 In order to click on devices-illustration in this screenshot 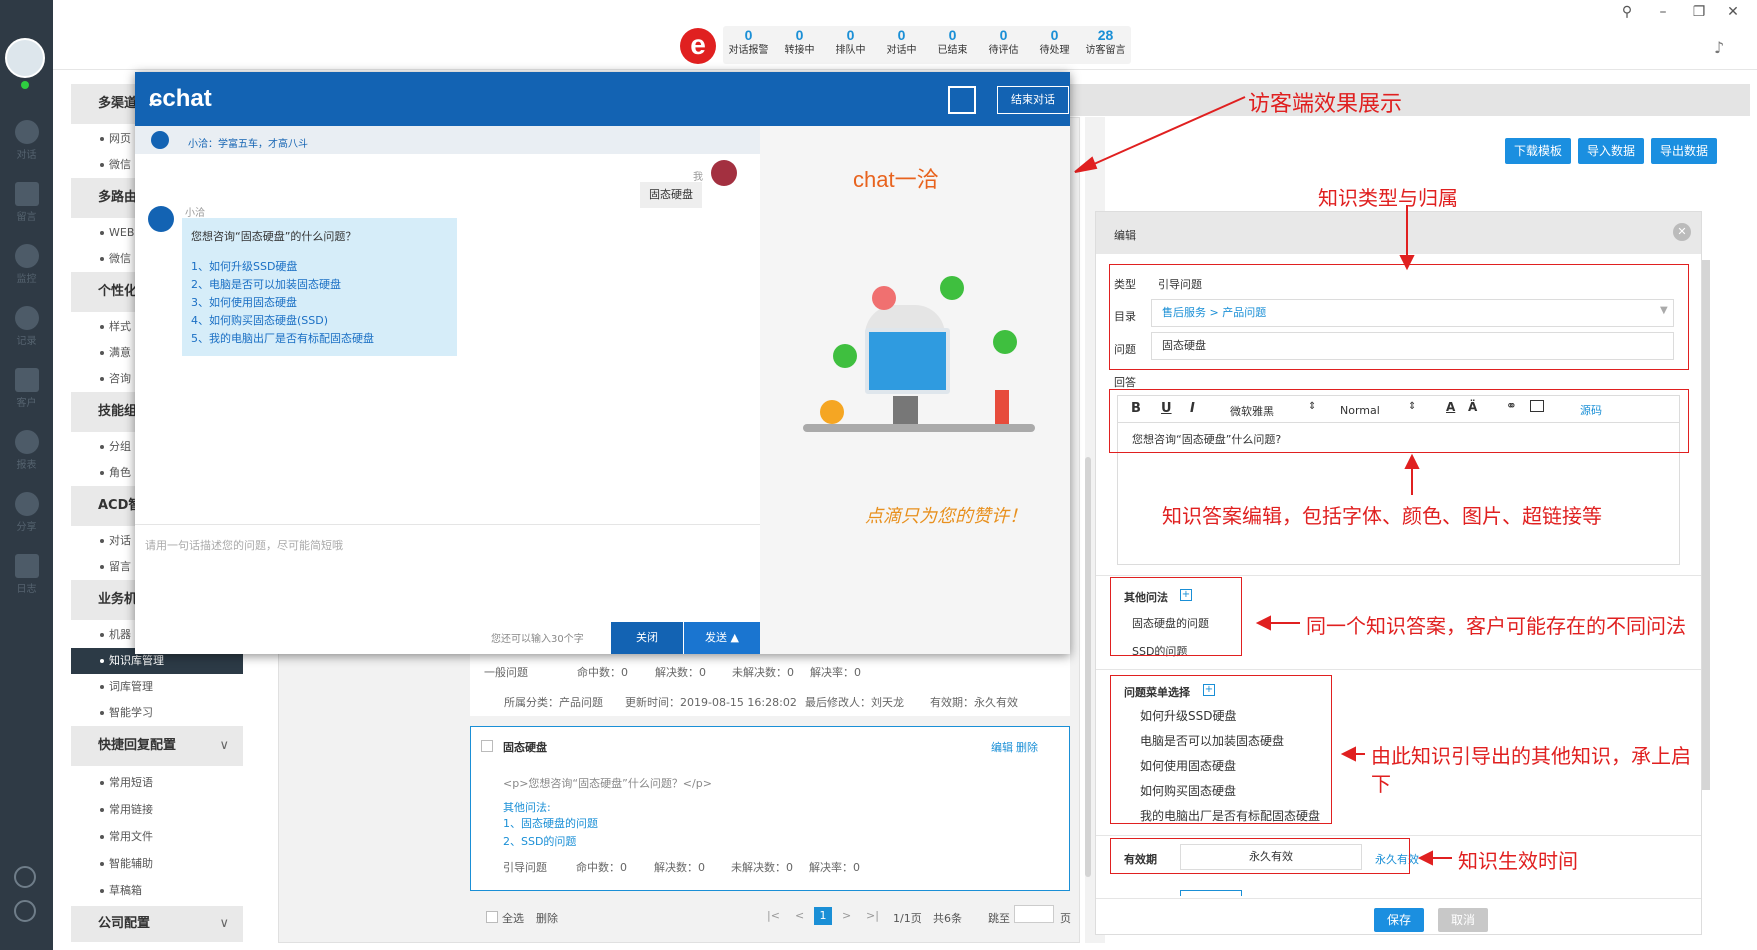, I will do `click(938, 358)`.